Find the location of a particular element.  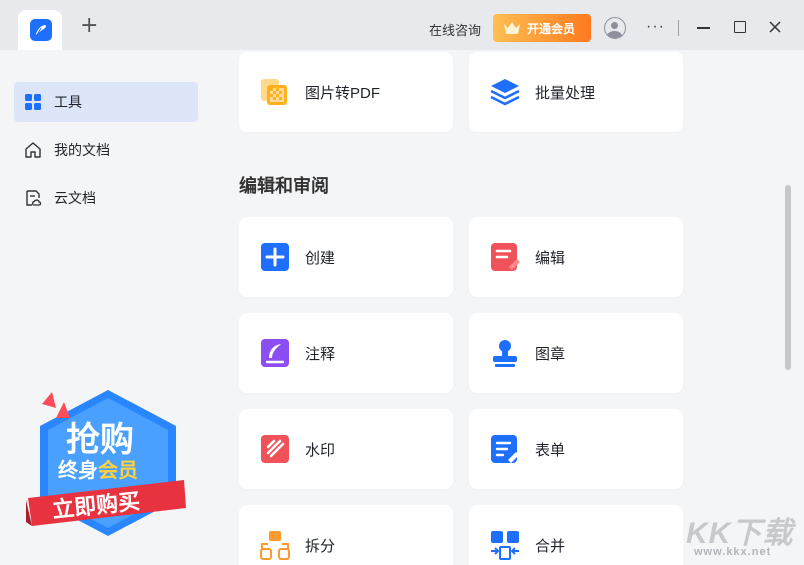

tool-card-image-to-pdf: 图片转PDF is located at coordinates (346, 92).